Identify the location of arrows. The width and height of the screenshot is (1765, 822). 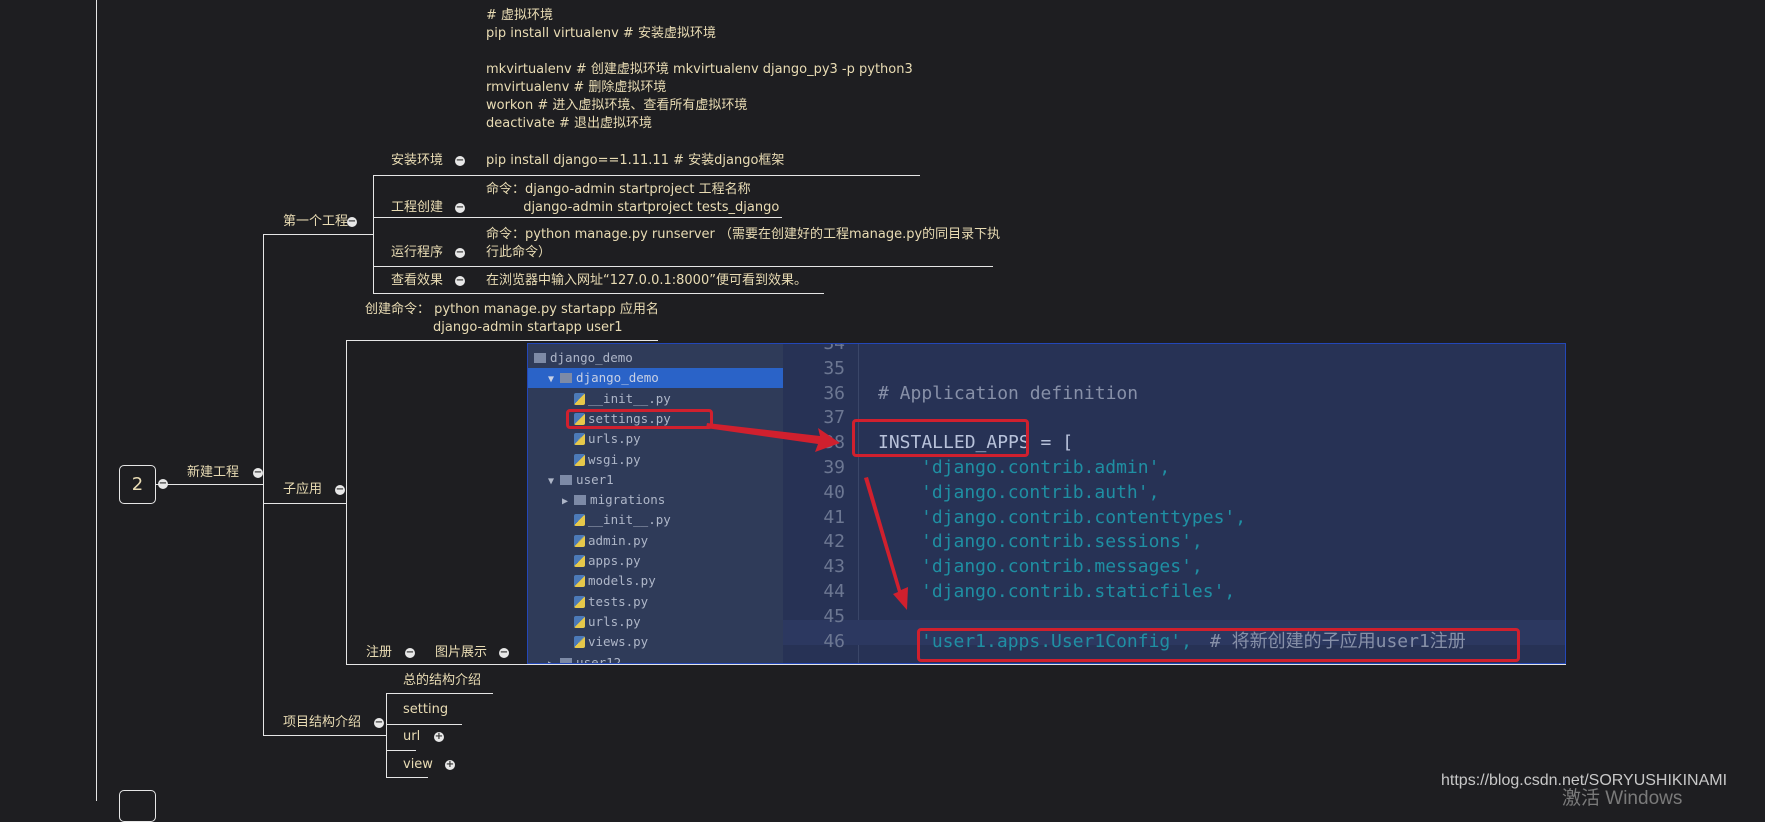
(807, 516).